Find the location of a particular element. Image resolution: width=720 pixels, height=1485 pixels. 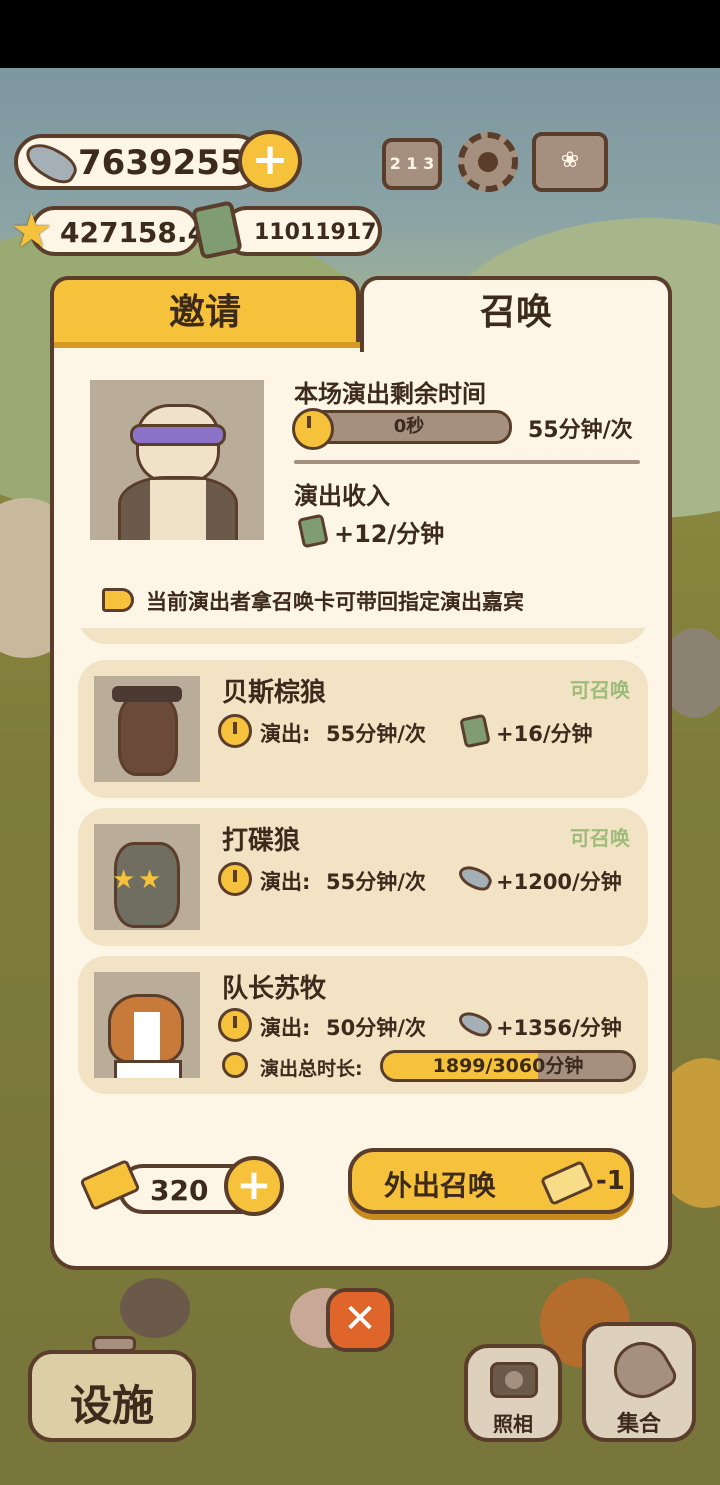

remaining-time-bar: 0秒 is located at coordinates (409, 427).